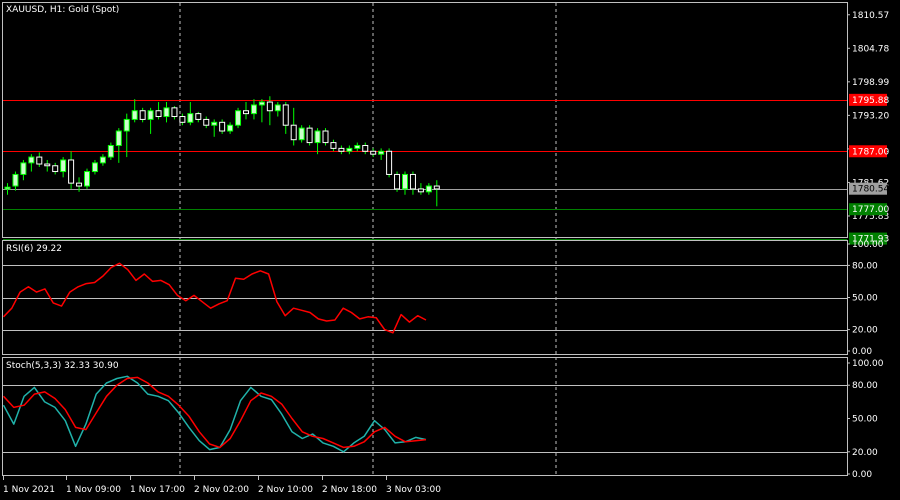 The width and height of the screenshot is (900, 500). Describe the element at coordinates (93, 490) in the screenshot. I see `x-tick-label: 1 Nov 09:00` at that location.